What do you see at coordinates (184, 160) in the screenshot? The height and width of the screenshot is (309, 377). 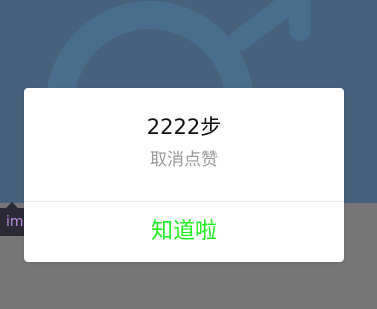 I see `dialog-subtitle: 取消点赞` at bounding box center [184, 160].